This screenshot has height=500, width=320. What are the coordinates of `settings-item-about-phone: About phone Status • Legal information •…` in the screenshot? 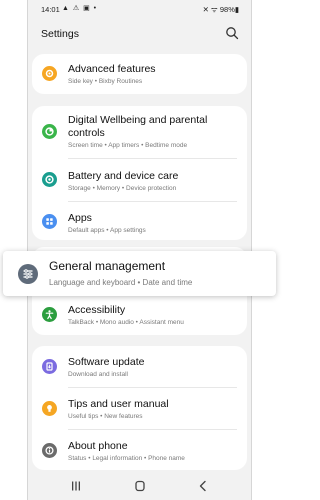 It's located at (139, 450).